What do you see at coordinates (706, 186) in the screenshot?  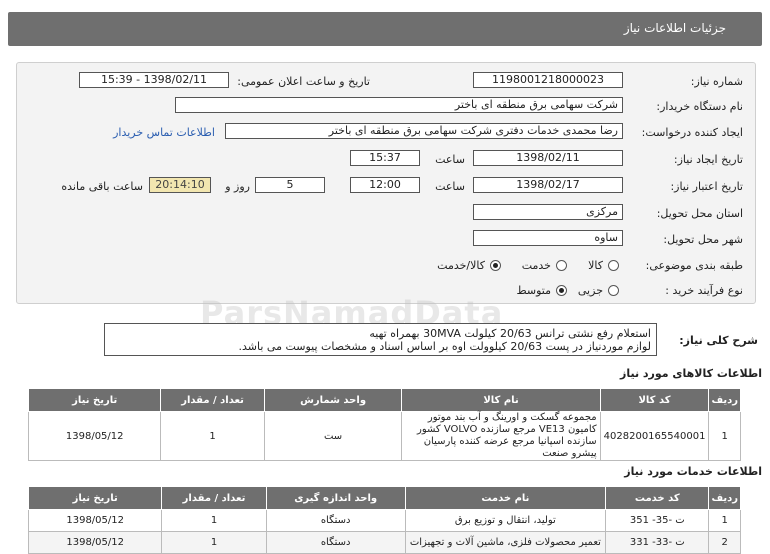 I see `valid-date-label: تاریخ اعتبار نیاز:` at bounding box center [706, 186].